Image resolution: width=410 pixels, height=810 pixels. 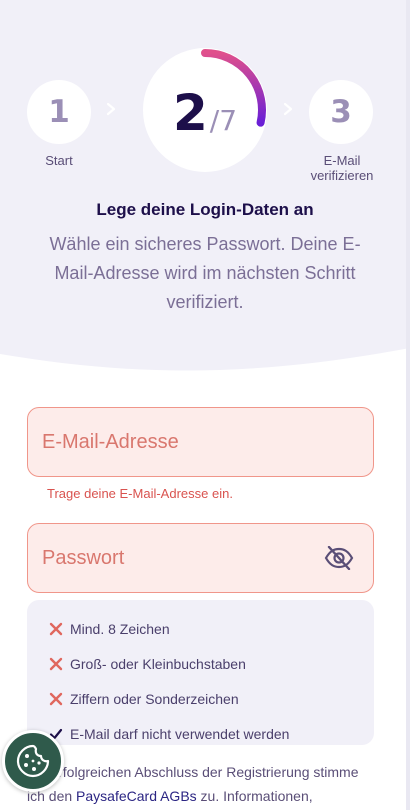 What do you see at coordinates (59, 160) in the screenshot?
I see `step-previous-label: Start` at bounding box center [59, 160].